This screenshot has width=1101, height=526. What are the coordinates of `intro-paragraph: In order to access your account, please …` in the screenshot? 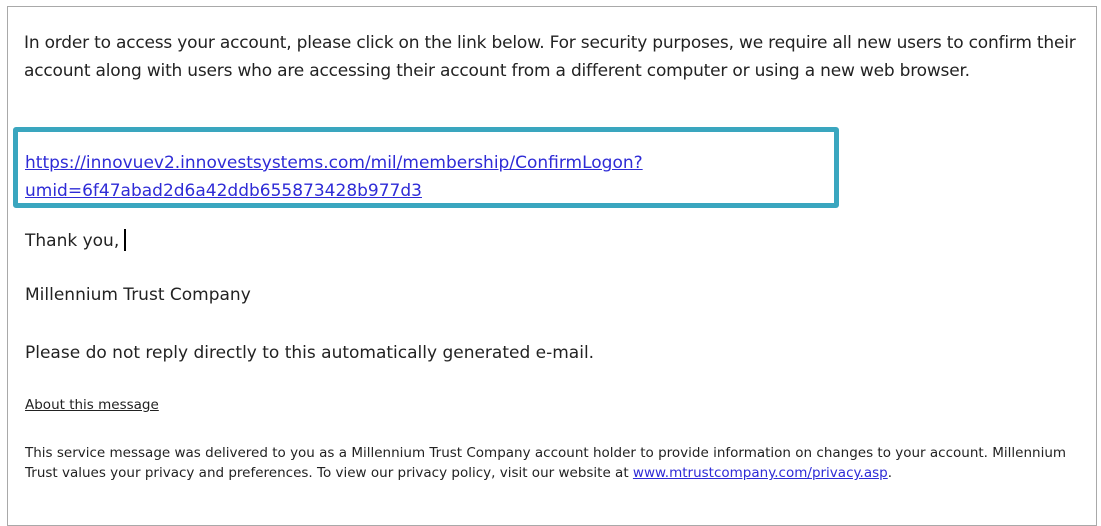 It's located at (550, 57).